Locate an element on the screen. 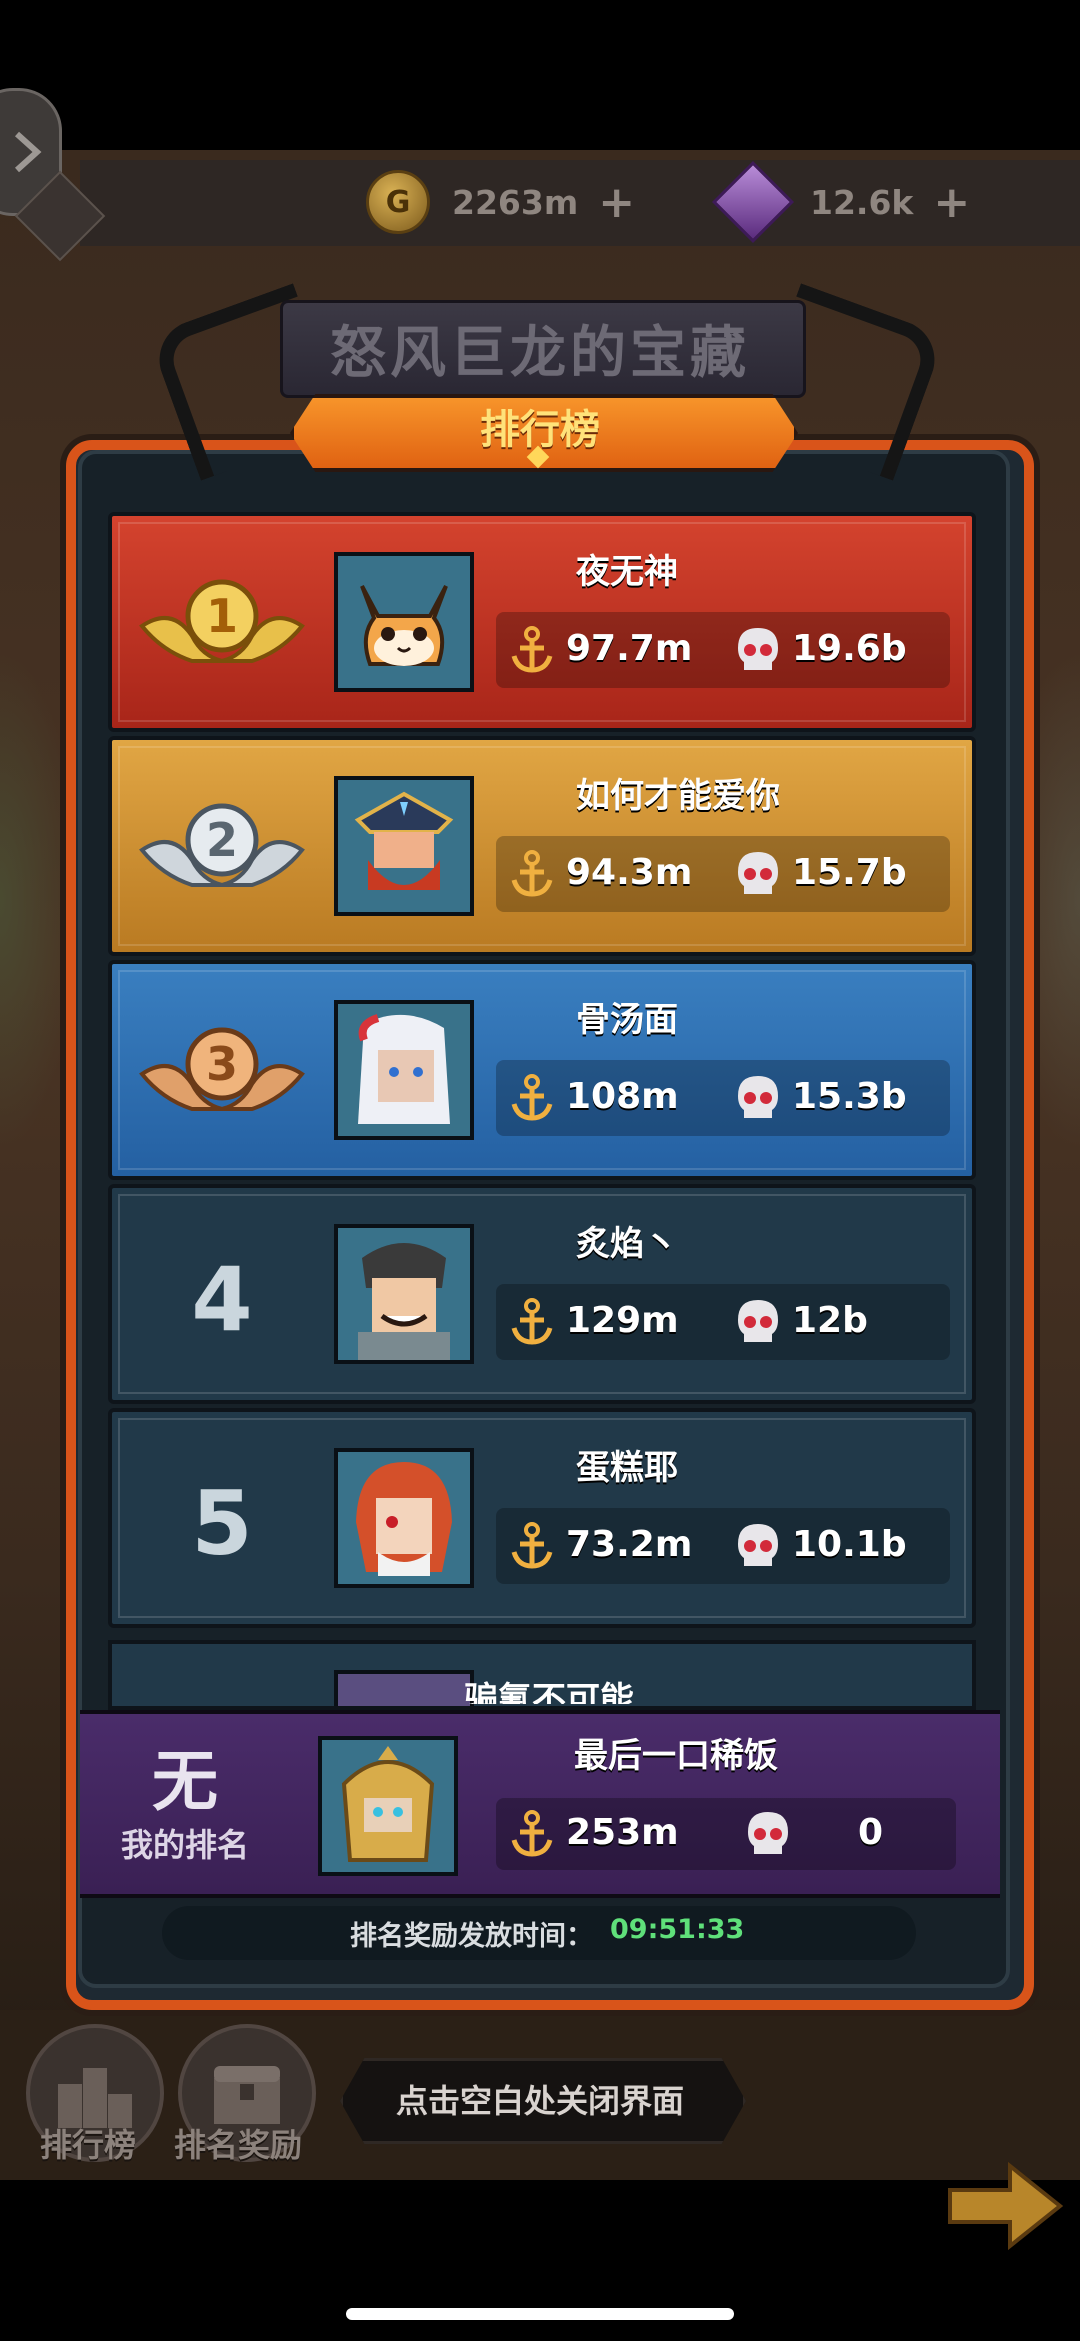 The height and width of the screenshot is (2341, 1080). my-avatar is located at coordinates (388, 1806).